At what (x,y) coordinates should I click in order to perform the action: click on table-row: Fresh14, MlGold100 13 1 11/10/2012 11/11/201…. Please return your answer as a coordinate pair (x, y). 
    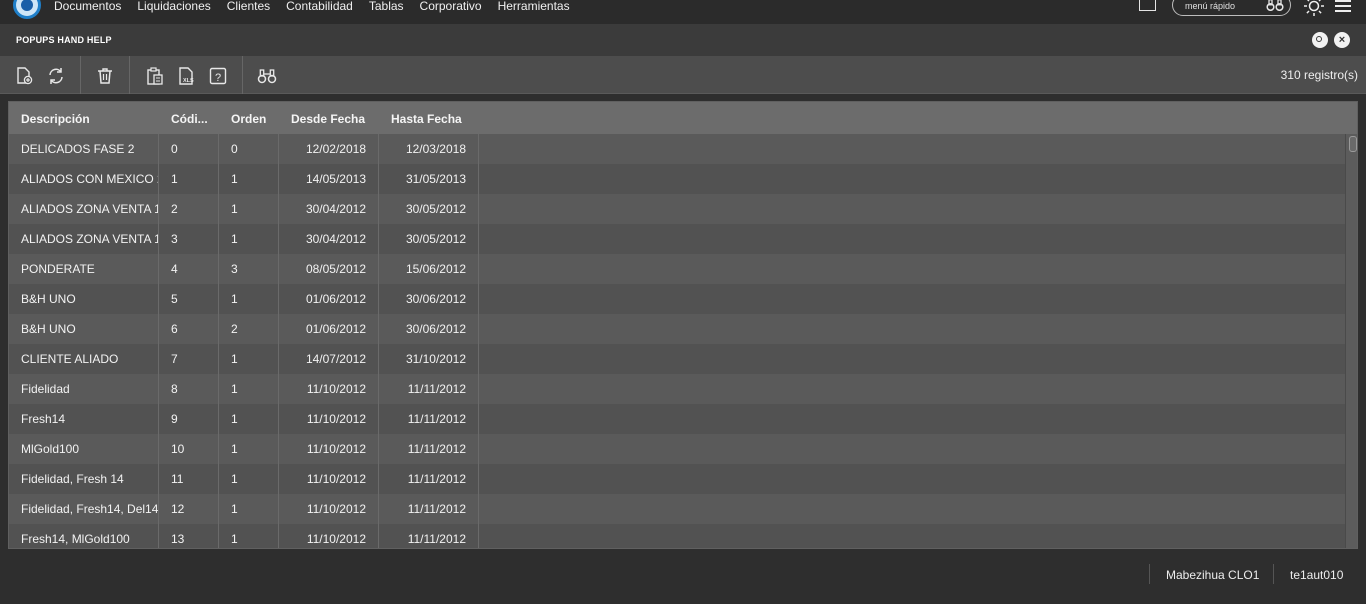
    Looking at the image, I should click on (677, 536).